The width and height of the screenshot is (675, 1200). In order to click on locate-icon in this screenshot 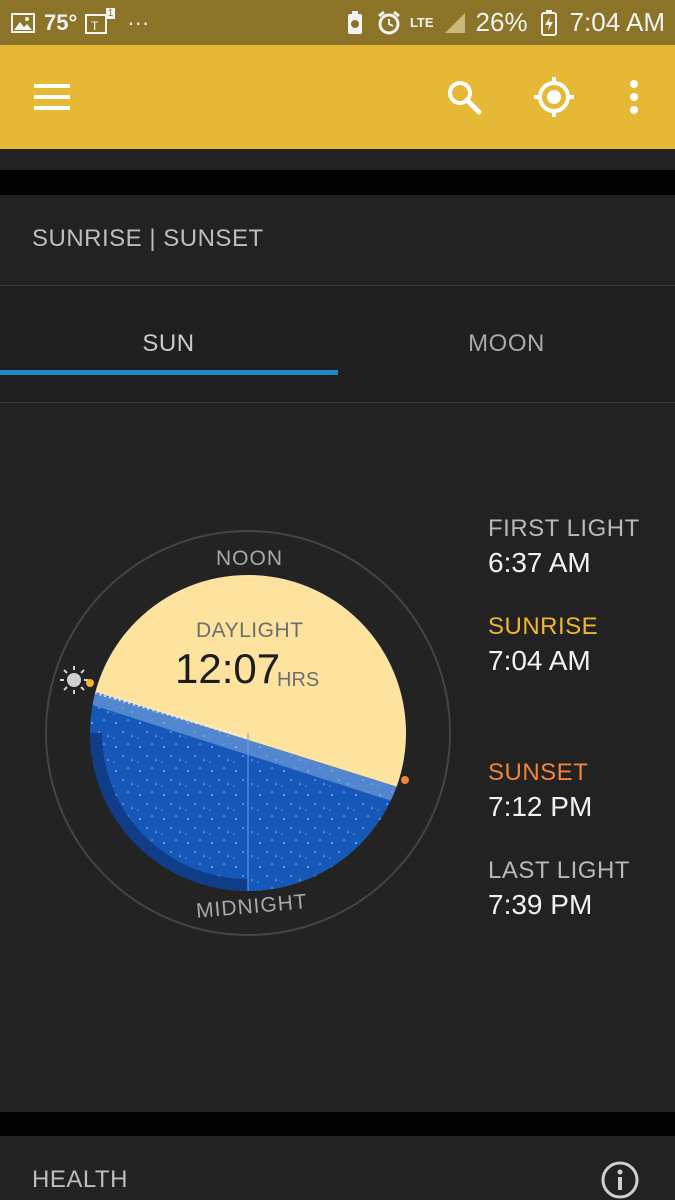, I will do `click(554, 97)`.